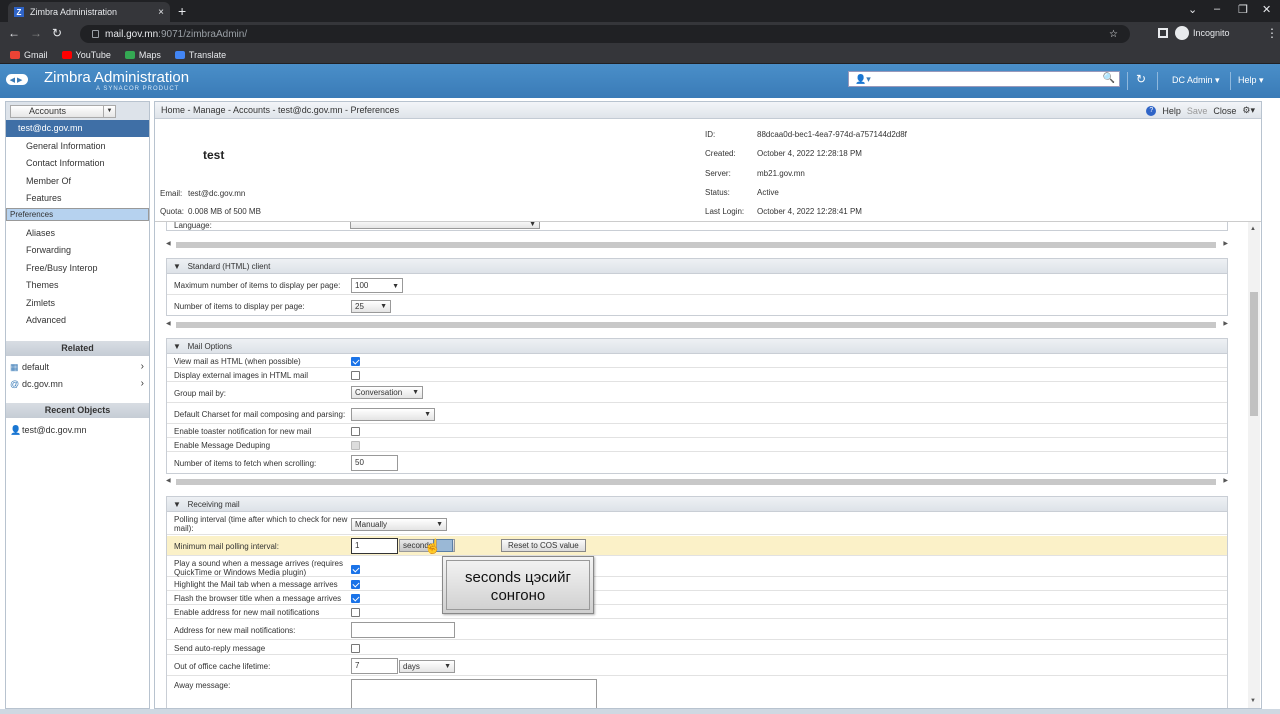  I want to click on away-textarea, so click(474, 693).